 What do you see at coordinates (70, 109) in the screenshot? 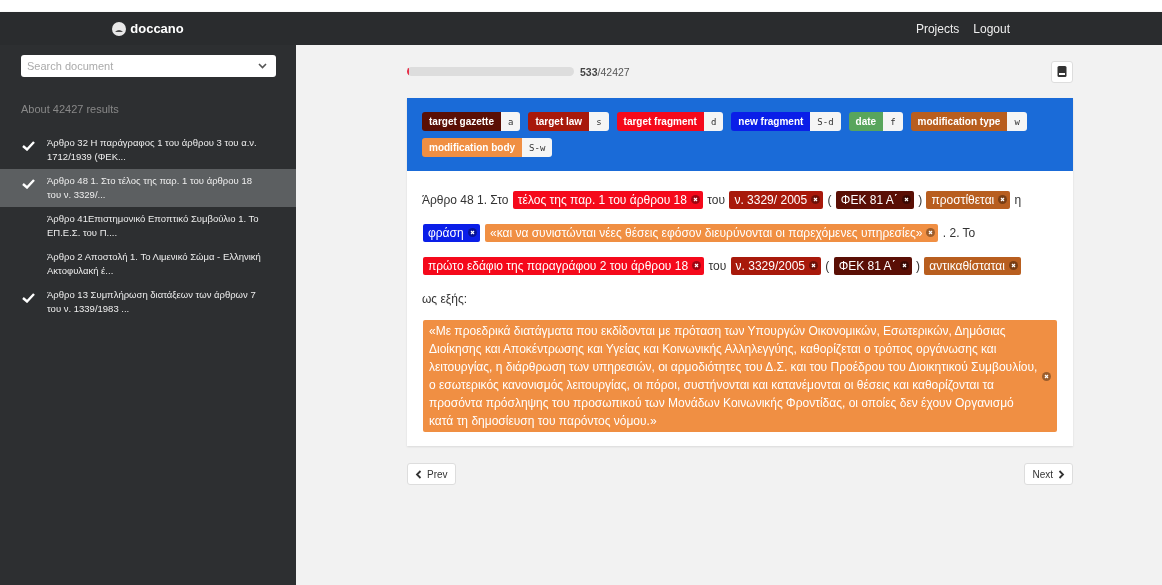
I see `result-count: About 42427 results` at bounding box center [70, 109].